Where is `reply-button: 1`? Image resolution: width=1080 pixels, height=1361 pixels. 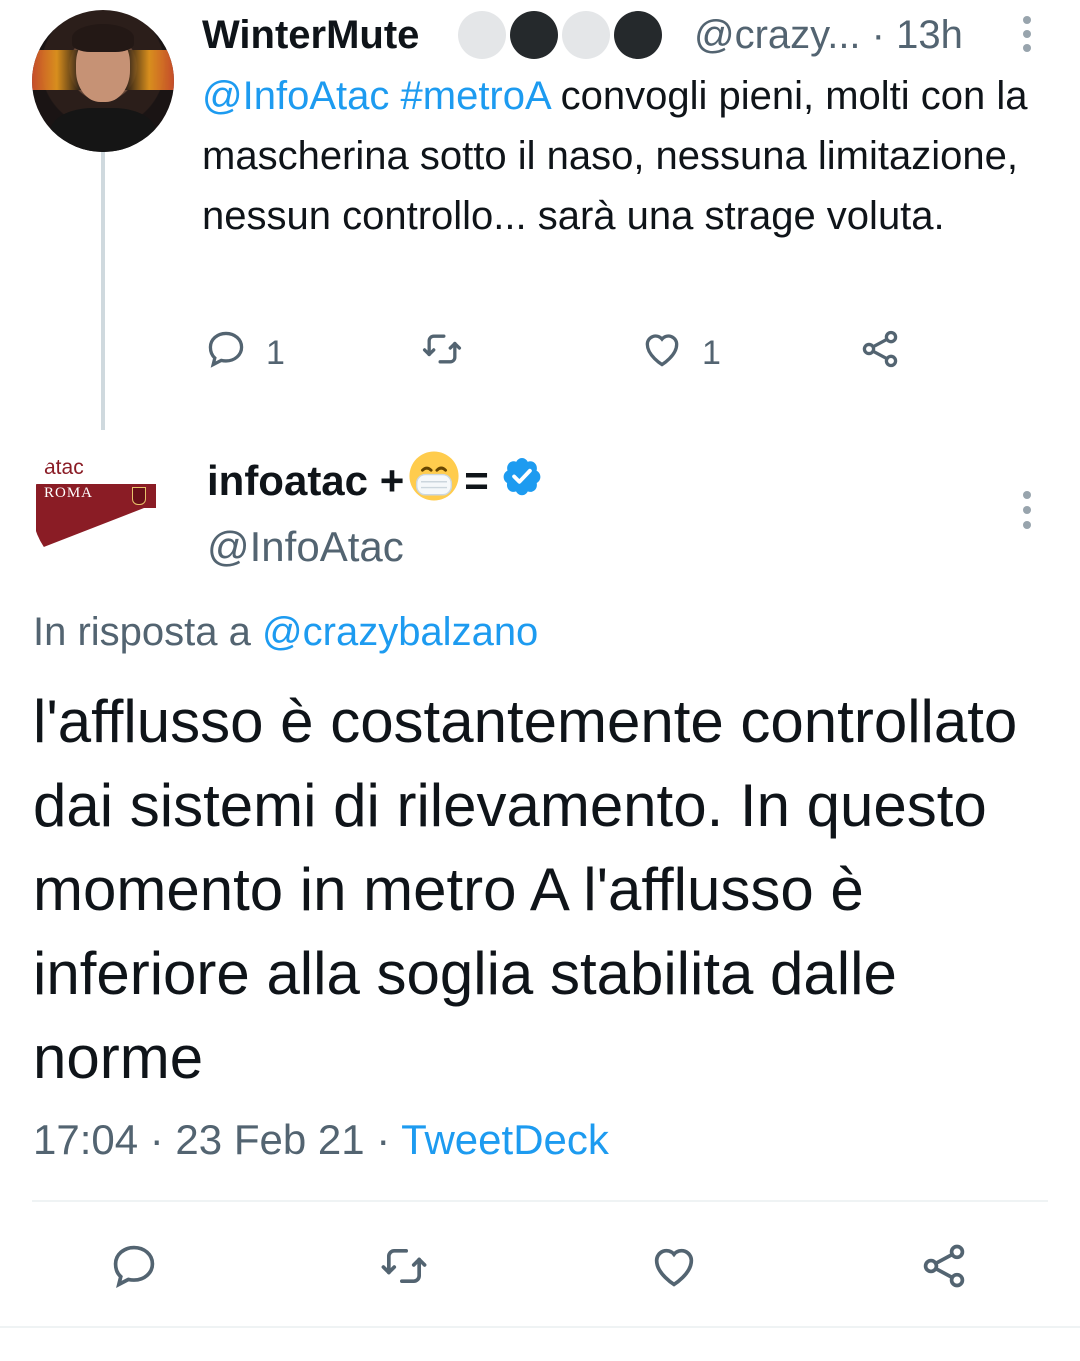 reply-button: 1 is located at coordinates (244, 353).